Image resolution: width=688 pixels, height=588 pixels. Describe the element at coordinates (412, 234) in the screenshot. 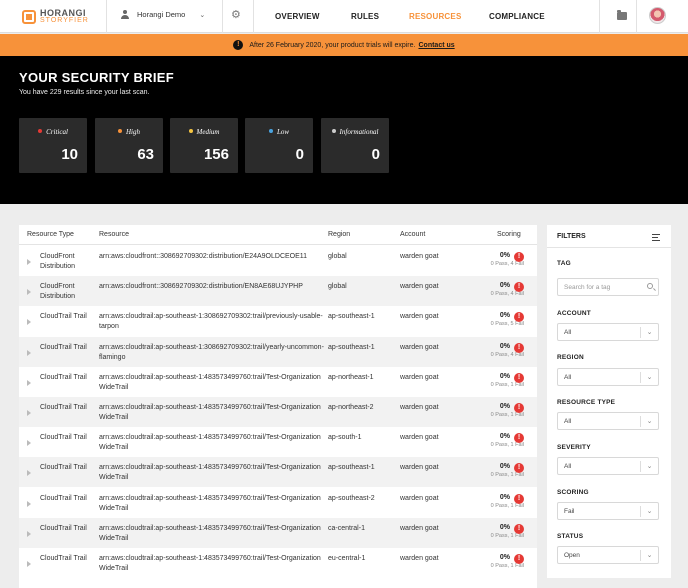

I see `header-account: Account` at that location.